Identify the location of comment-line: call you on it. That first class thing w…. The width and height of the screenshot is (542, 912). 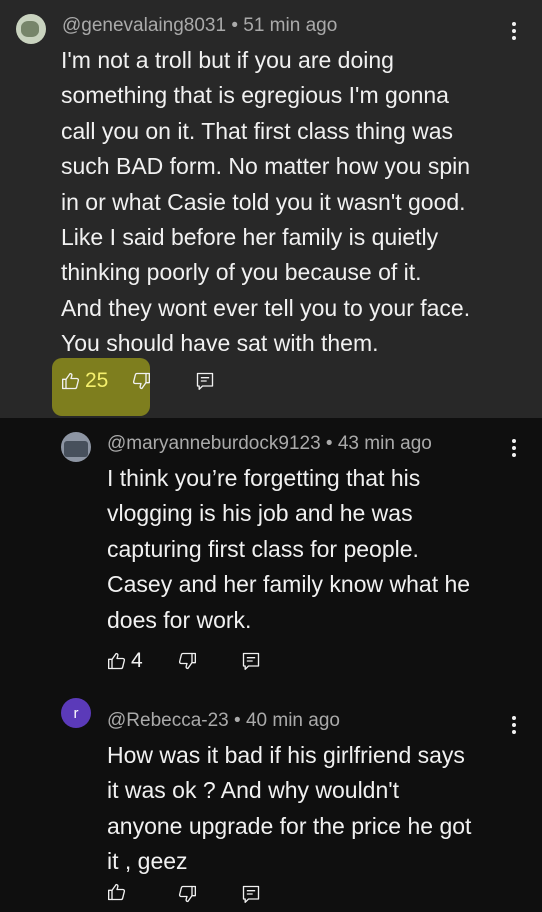
(257, 130).